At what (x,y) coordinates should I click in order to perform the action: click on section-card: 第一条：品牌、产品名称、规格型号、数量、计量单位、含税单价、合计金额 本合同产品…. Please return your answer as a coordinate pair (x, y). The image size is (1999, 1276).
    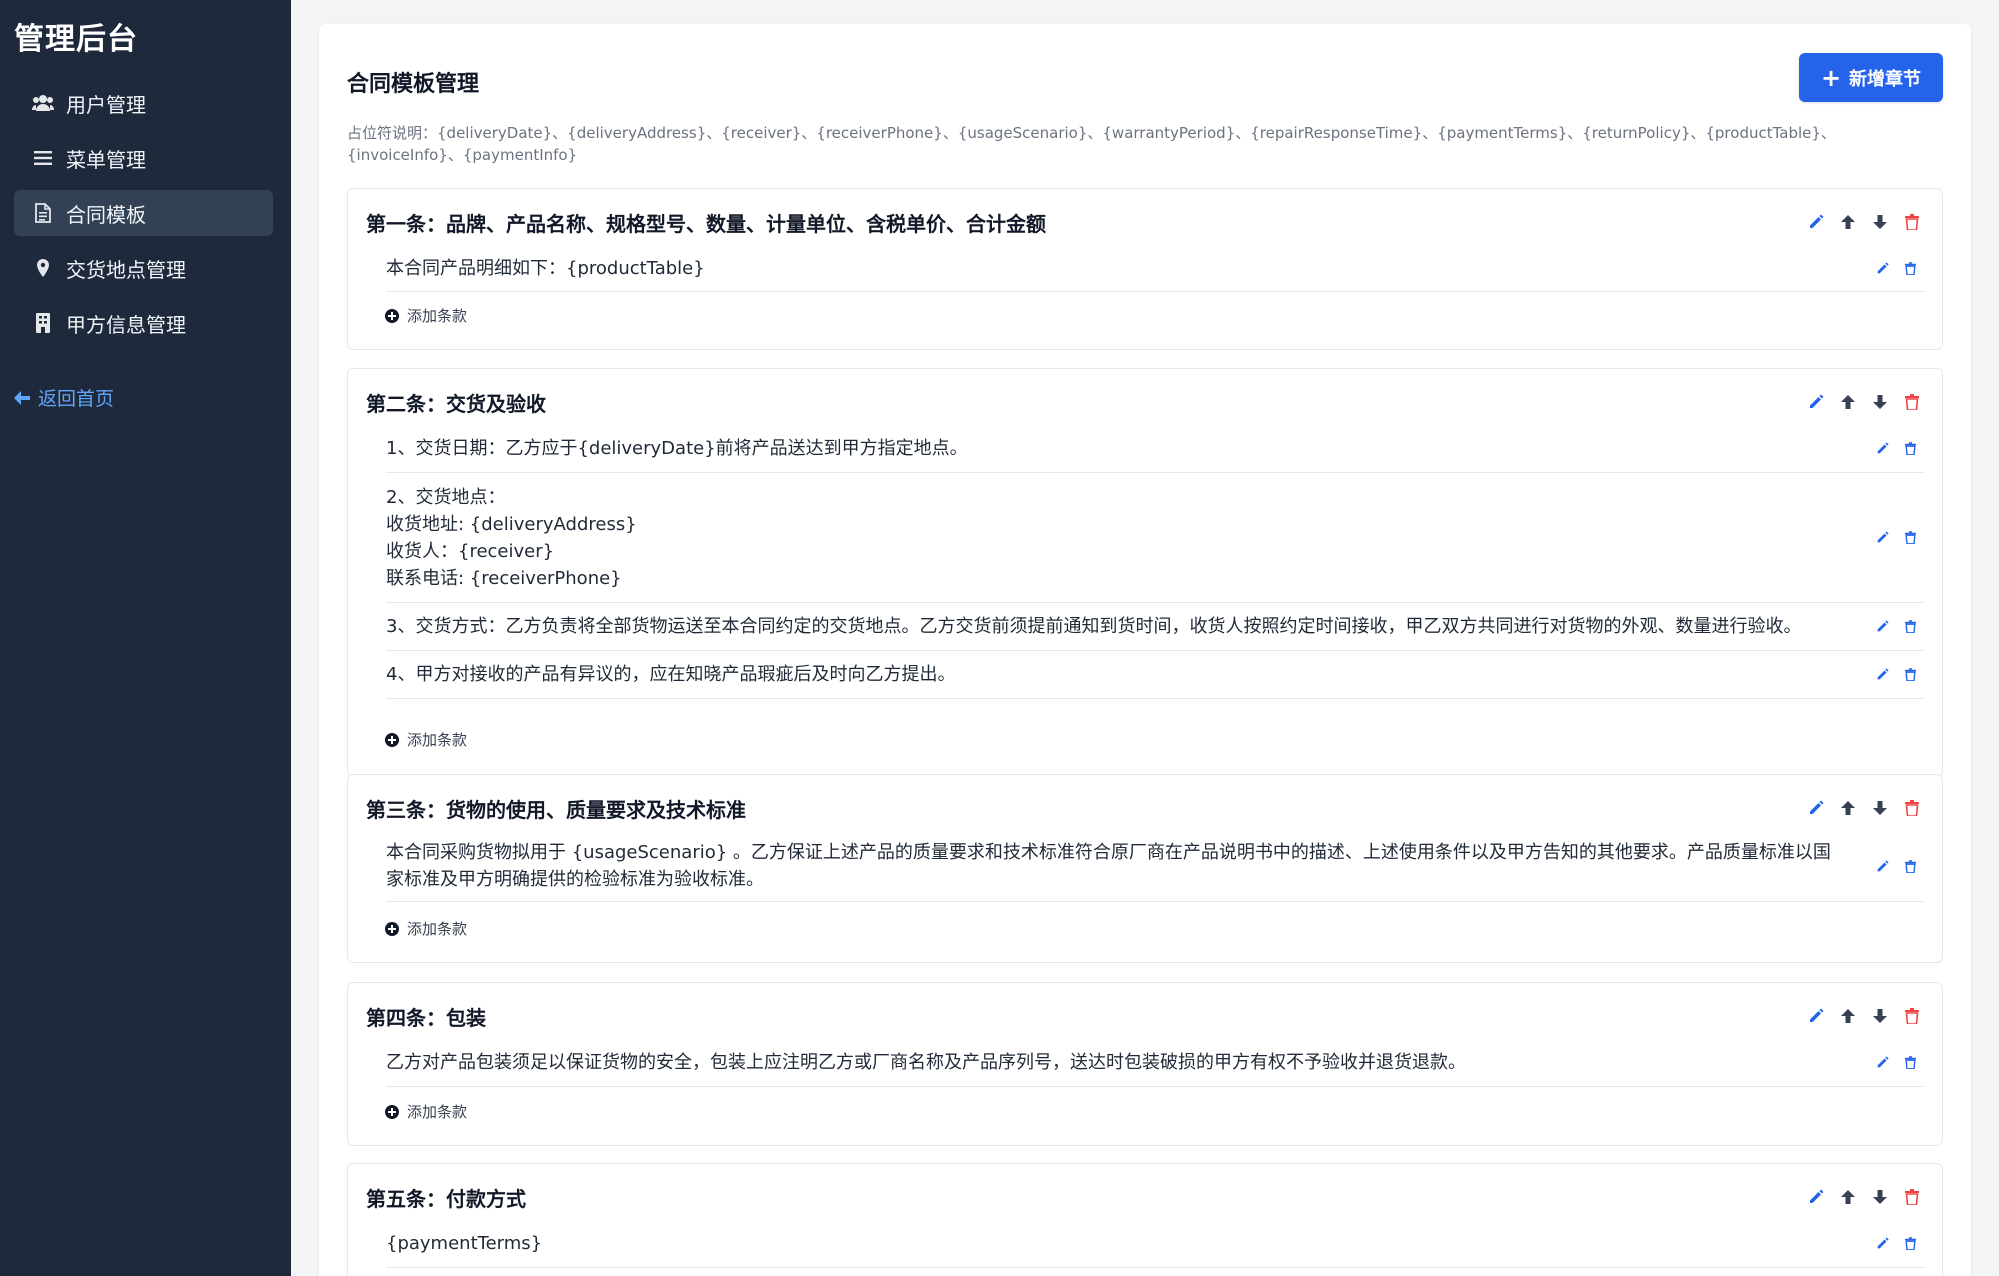
    Looking at the image, I should click on (1145, 269).